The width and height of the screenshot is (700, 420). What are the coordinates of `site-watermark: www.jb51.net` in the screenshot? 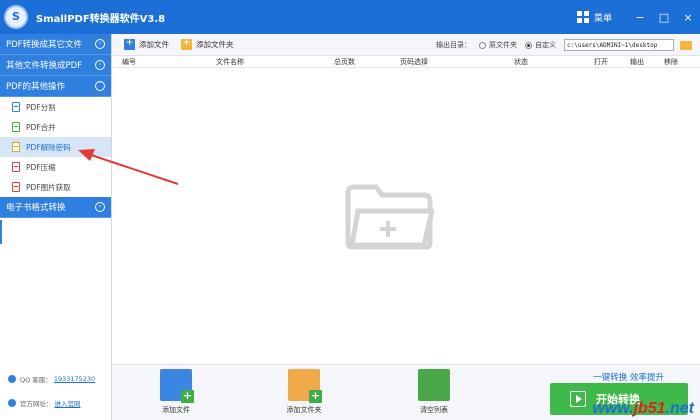 It's located at (643, 408).